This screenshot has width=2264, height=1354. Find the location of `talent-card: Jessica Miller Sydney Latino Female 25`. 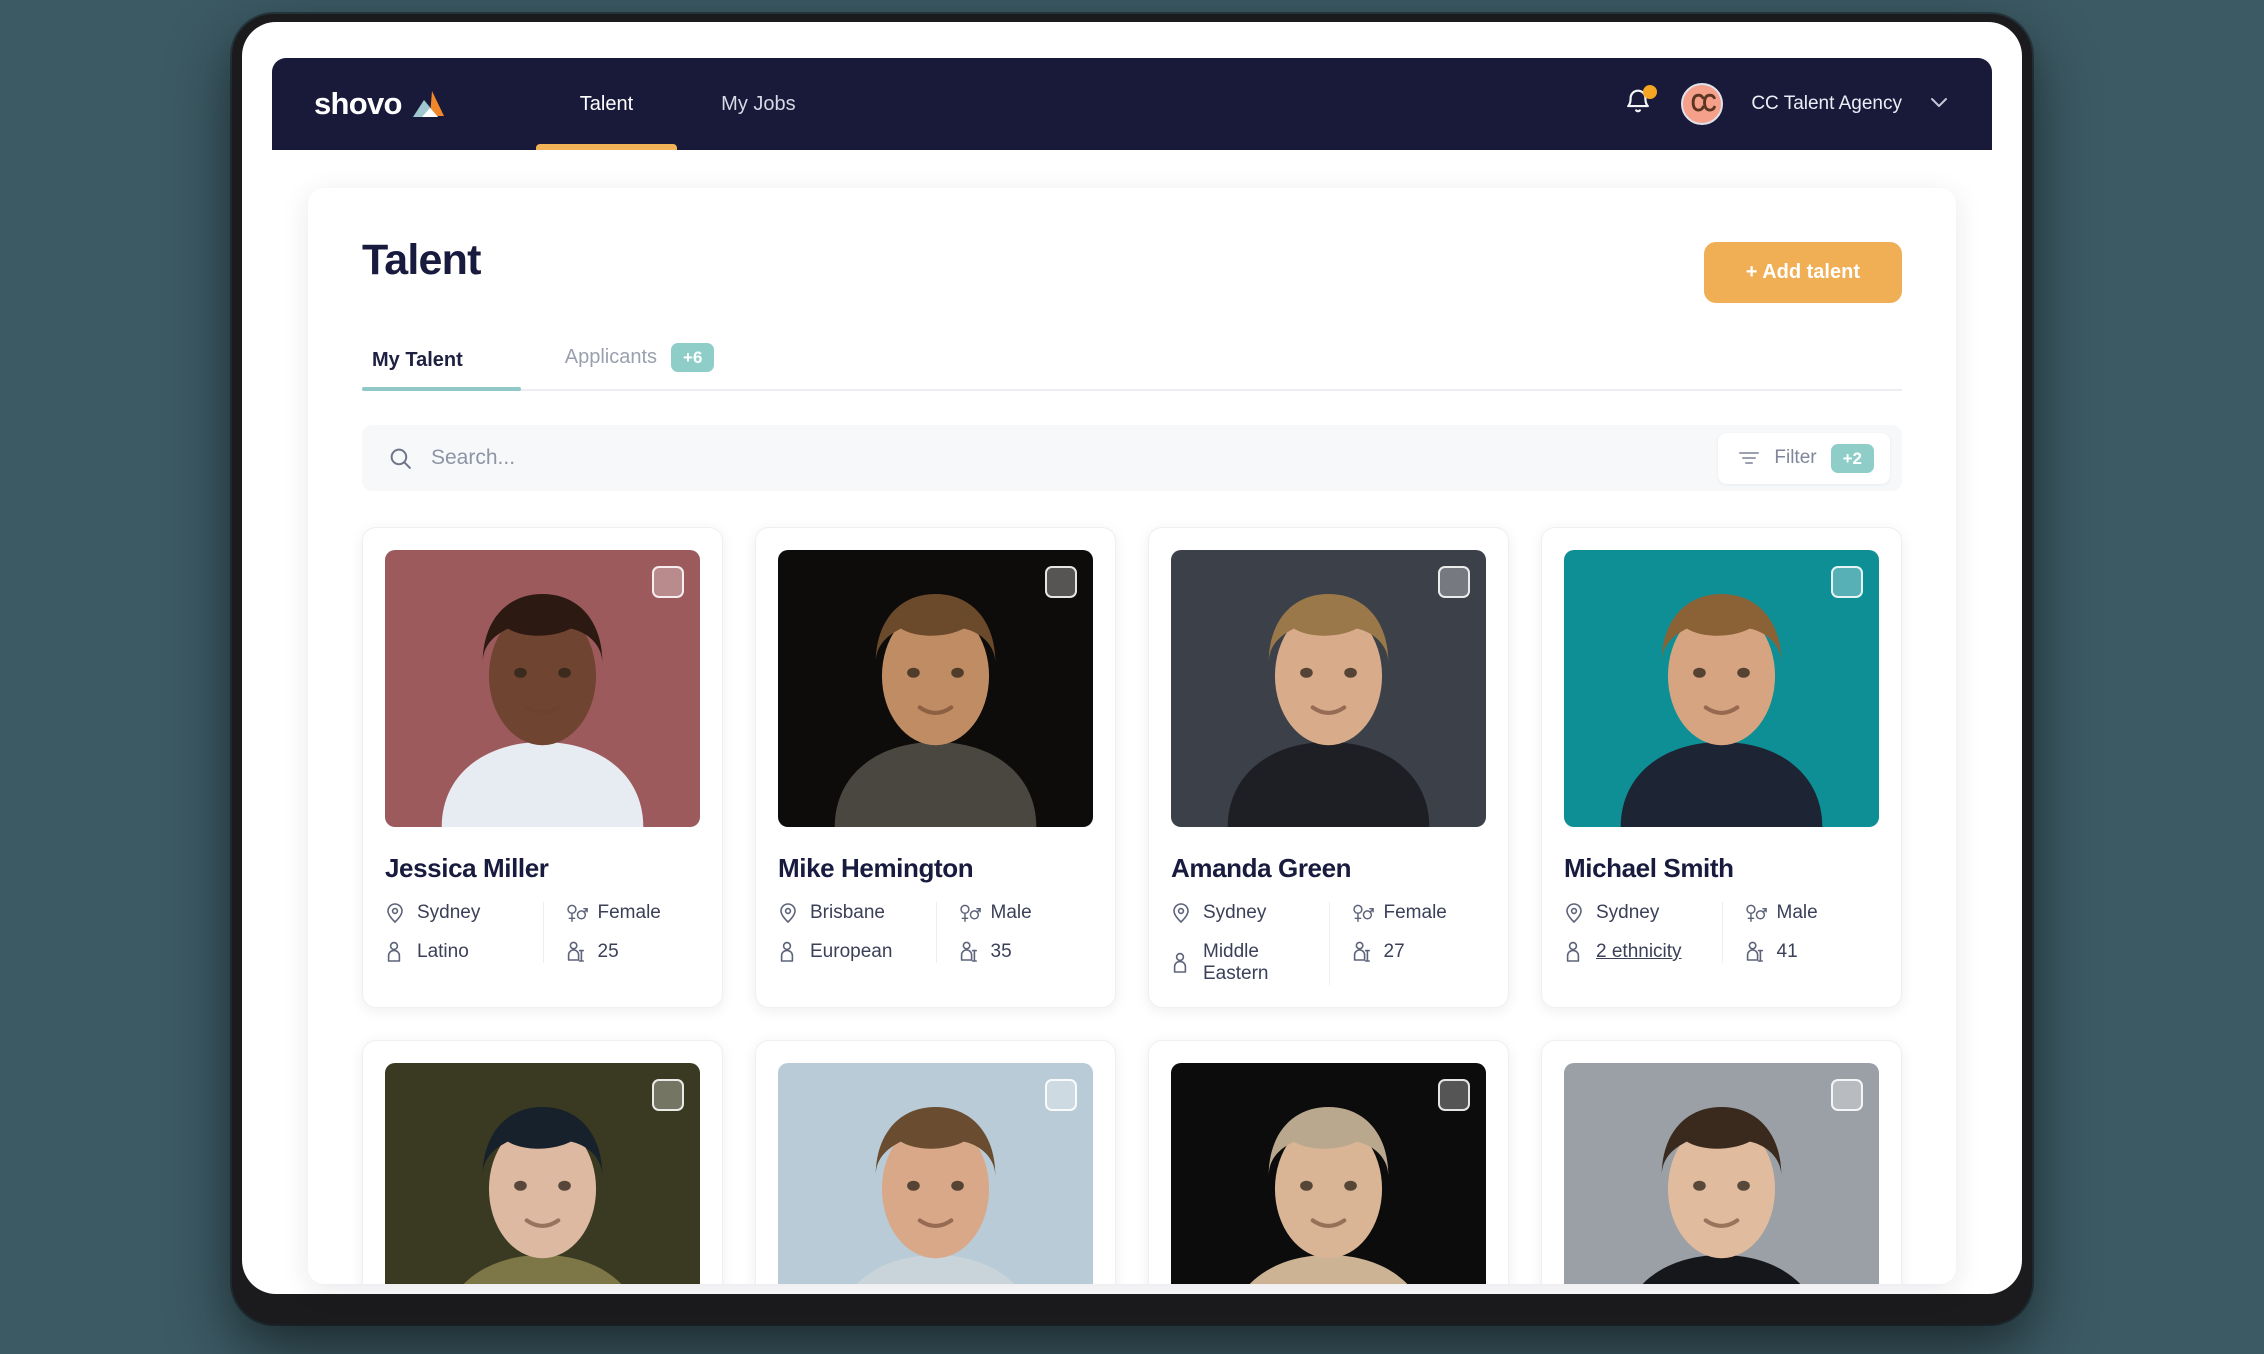

talent-card: Jessica Miller Sydney Latino Female 25 is located at coordinates (542, 767).